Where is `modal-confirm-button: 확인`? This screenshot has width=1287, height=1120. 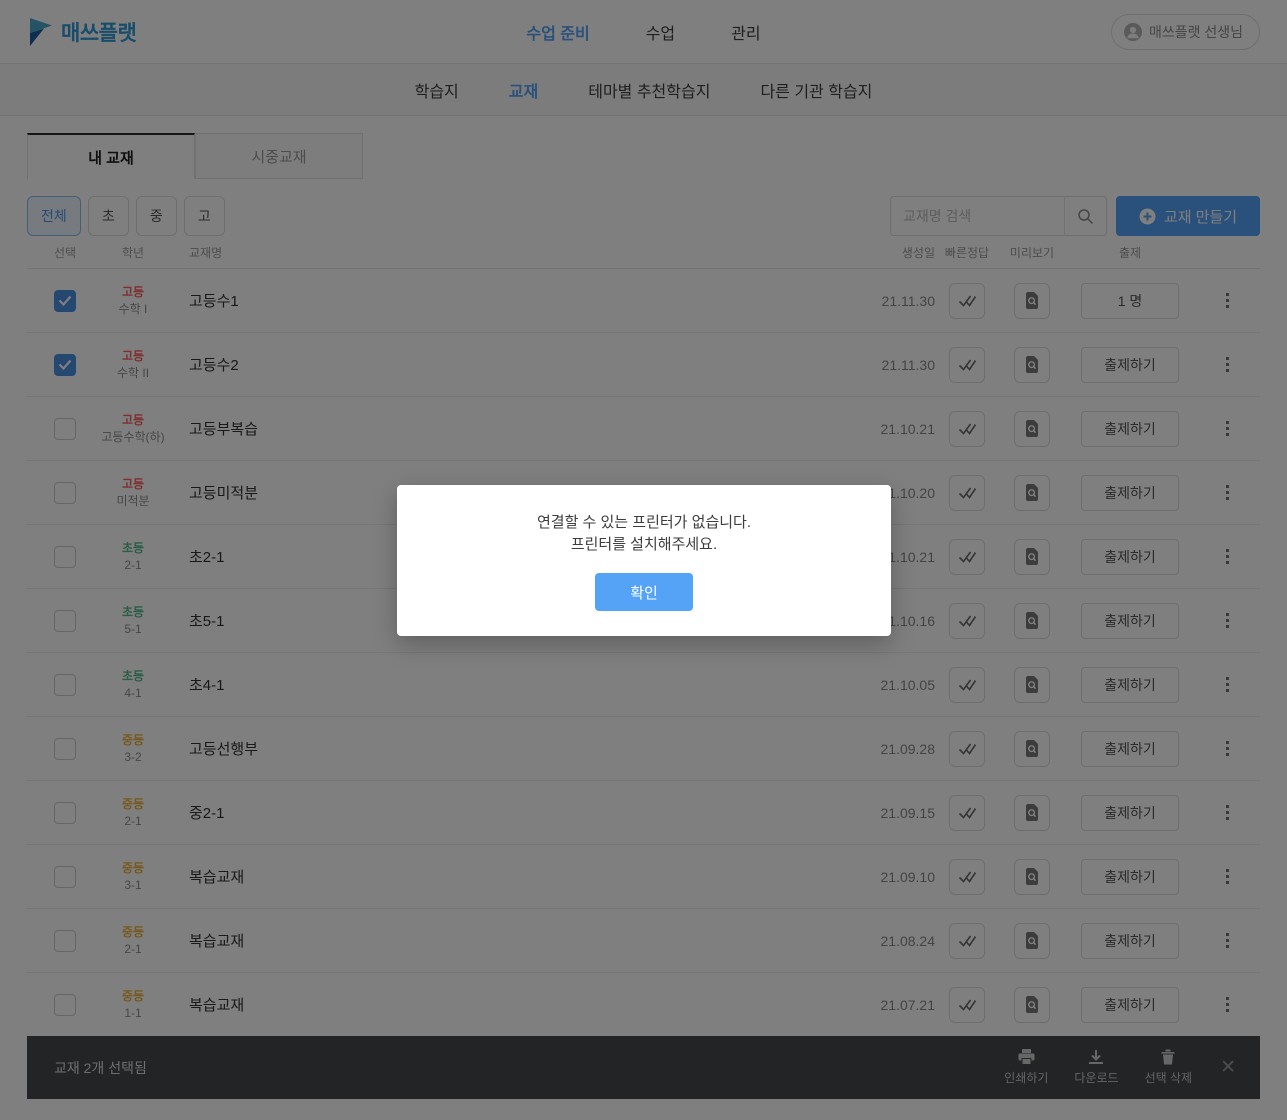
modal-confirm-button: 확인 is located at coordinates (644, 592).